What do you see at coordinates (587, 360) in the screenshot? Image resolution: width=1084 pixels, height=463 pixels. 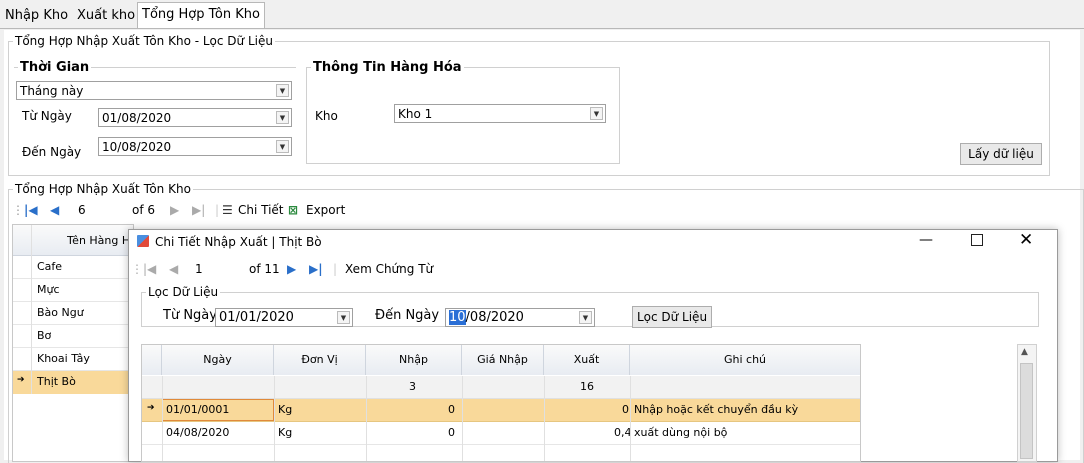 I see `column-header-xuat: Xuất` at bounding box center [587, 360].